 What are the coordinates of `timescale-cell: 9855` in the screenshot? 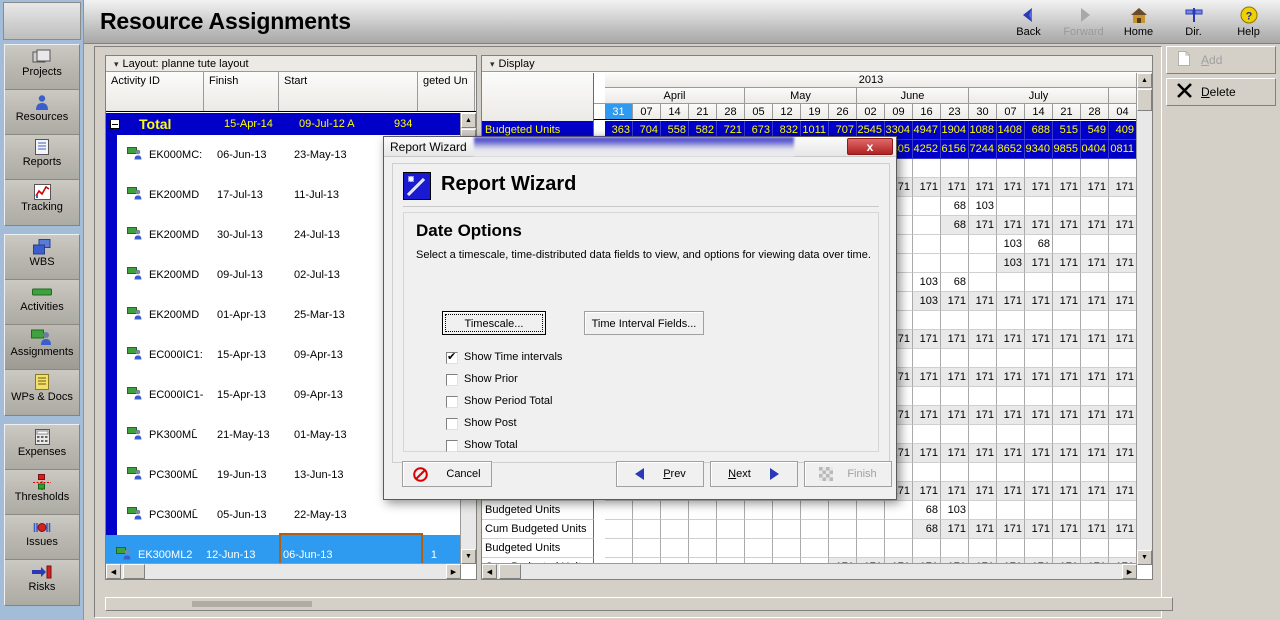 It's located at (1067, 149).